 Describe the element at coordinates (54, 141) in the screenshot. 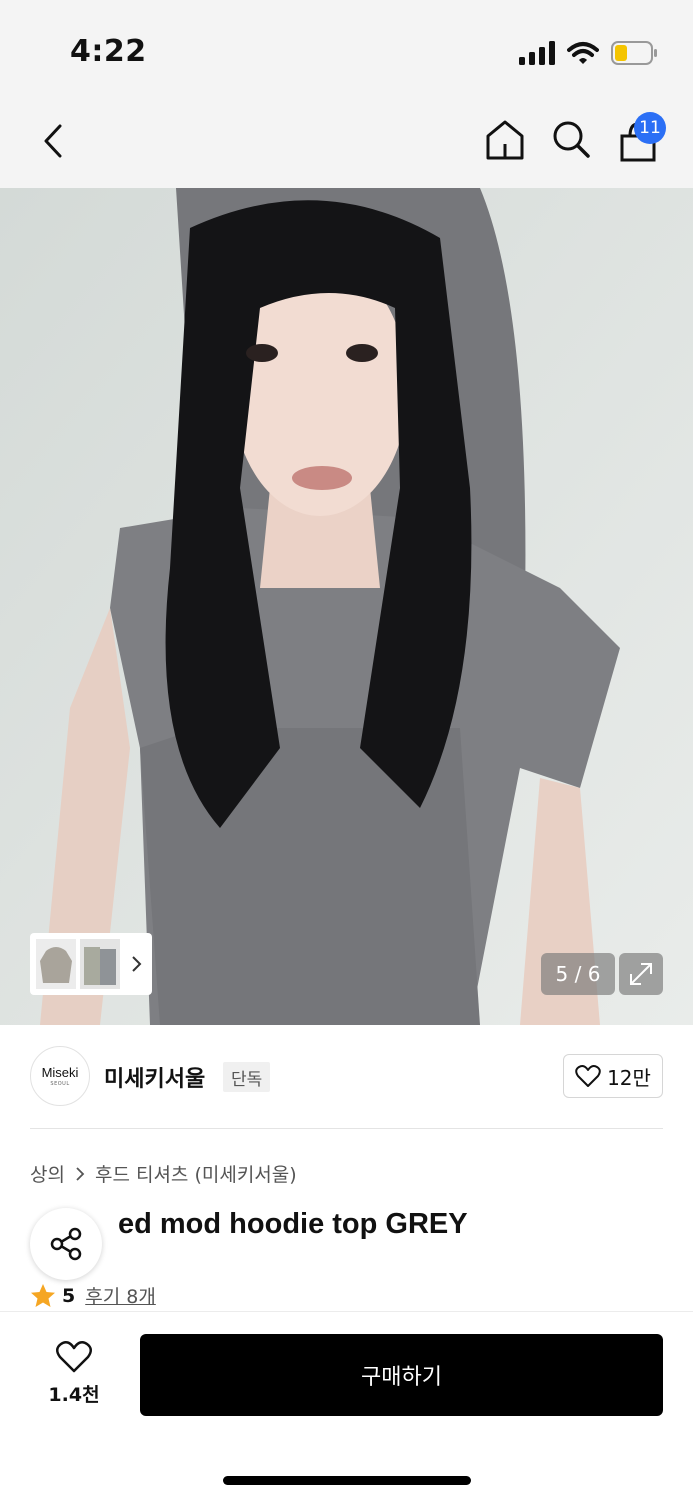

I see `back-icon` at that location.